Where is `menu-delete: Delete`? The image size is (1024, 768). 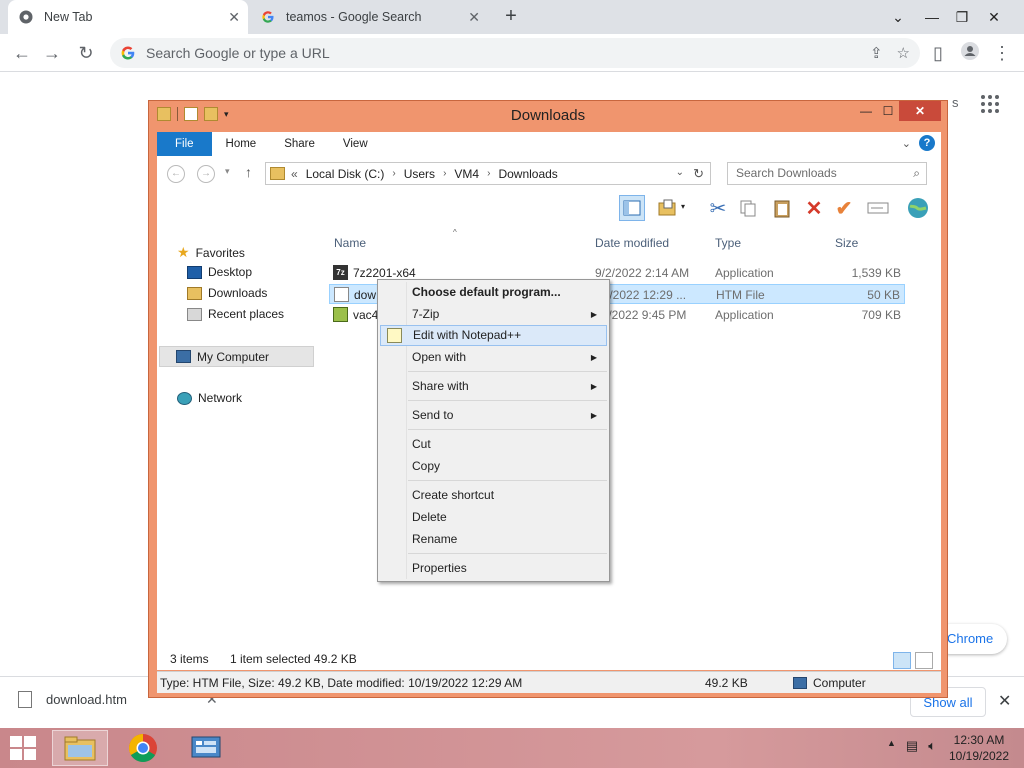
menu-delete: Delete is located at coordinates (493, 517).